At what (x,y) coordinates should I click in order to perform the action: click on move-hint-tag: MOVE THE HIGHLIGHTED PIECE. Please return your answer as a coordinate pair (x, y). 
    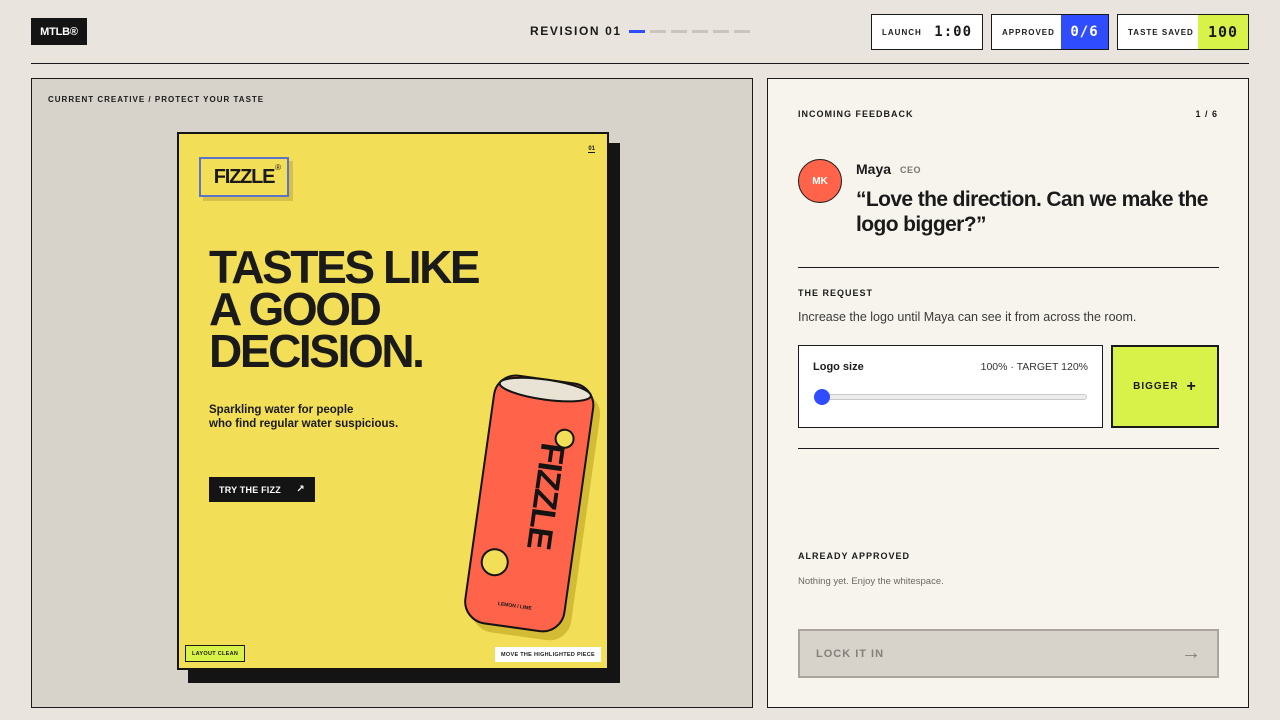
    Looking at the image, I should click on (548, 654).